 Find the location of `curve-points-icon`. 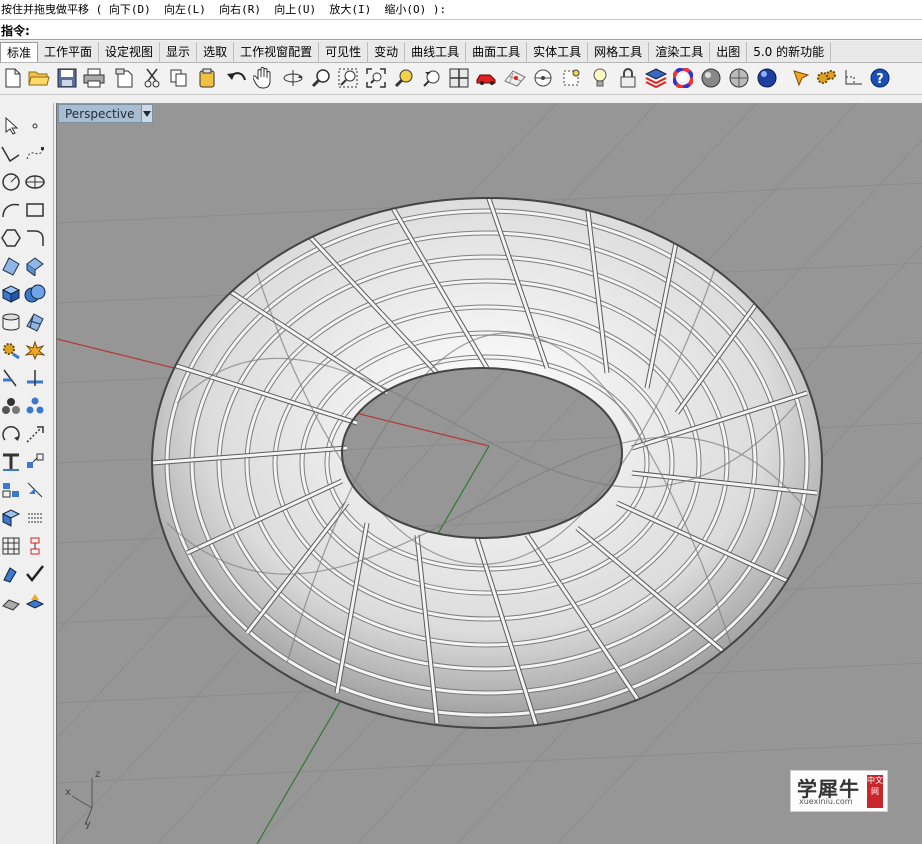

curve-points-icon is located at coordinates (35, 154).